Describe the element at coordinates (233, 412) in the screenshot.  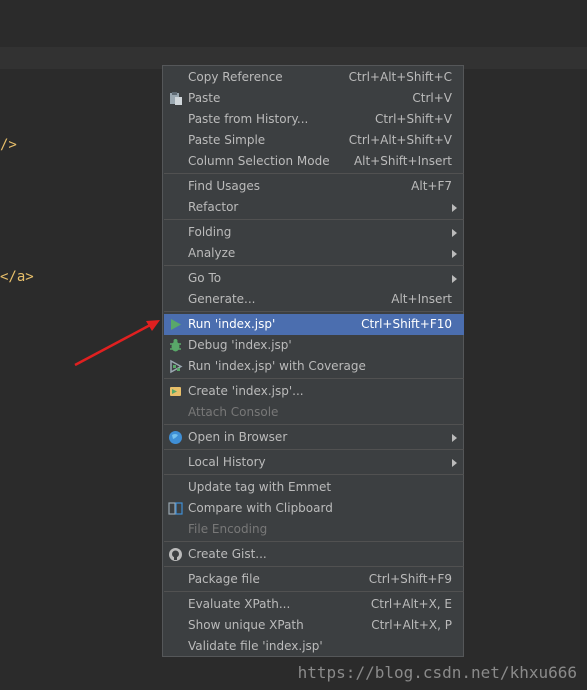
I see `menu-item-label: Attach Console` at that location.